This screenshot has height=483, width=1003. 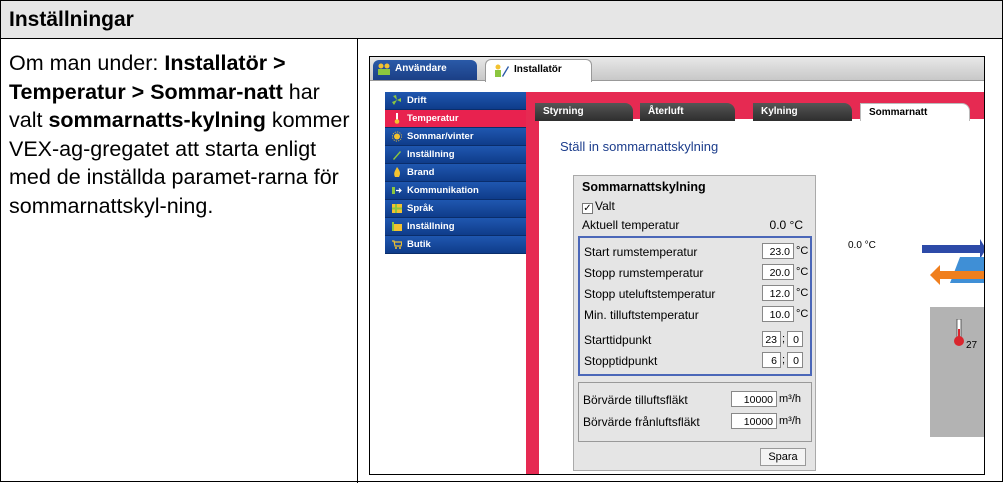 What do you see at coordinates (953, 249) in the screenshot?
I see `inlet-arrow-icon` at bounding box center [953, 249].